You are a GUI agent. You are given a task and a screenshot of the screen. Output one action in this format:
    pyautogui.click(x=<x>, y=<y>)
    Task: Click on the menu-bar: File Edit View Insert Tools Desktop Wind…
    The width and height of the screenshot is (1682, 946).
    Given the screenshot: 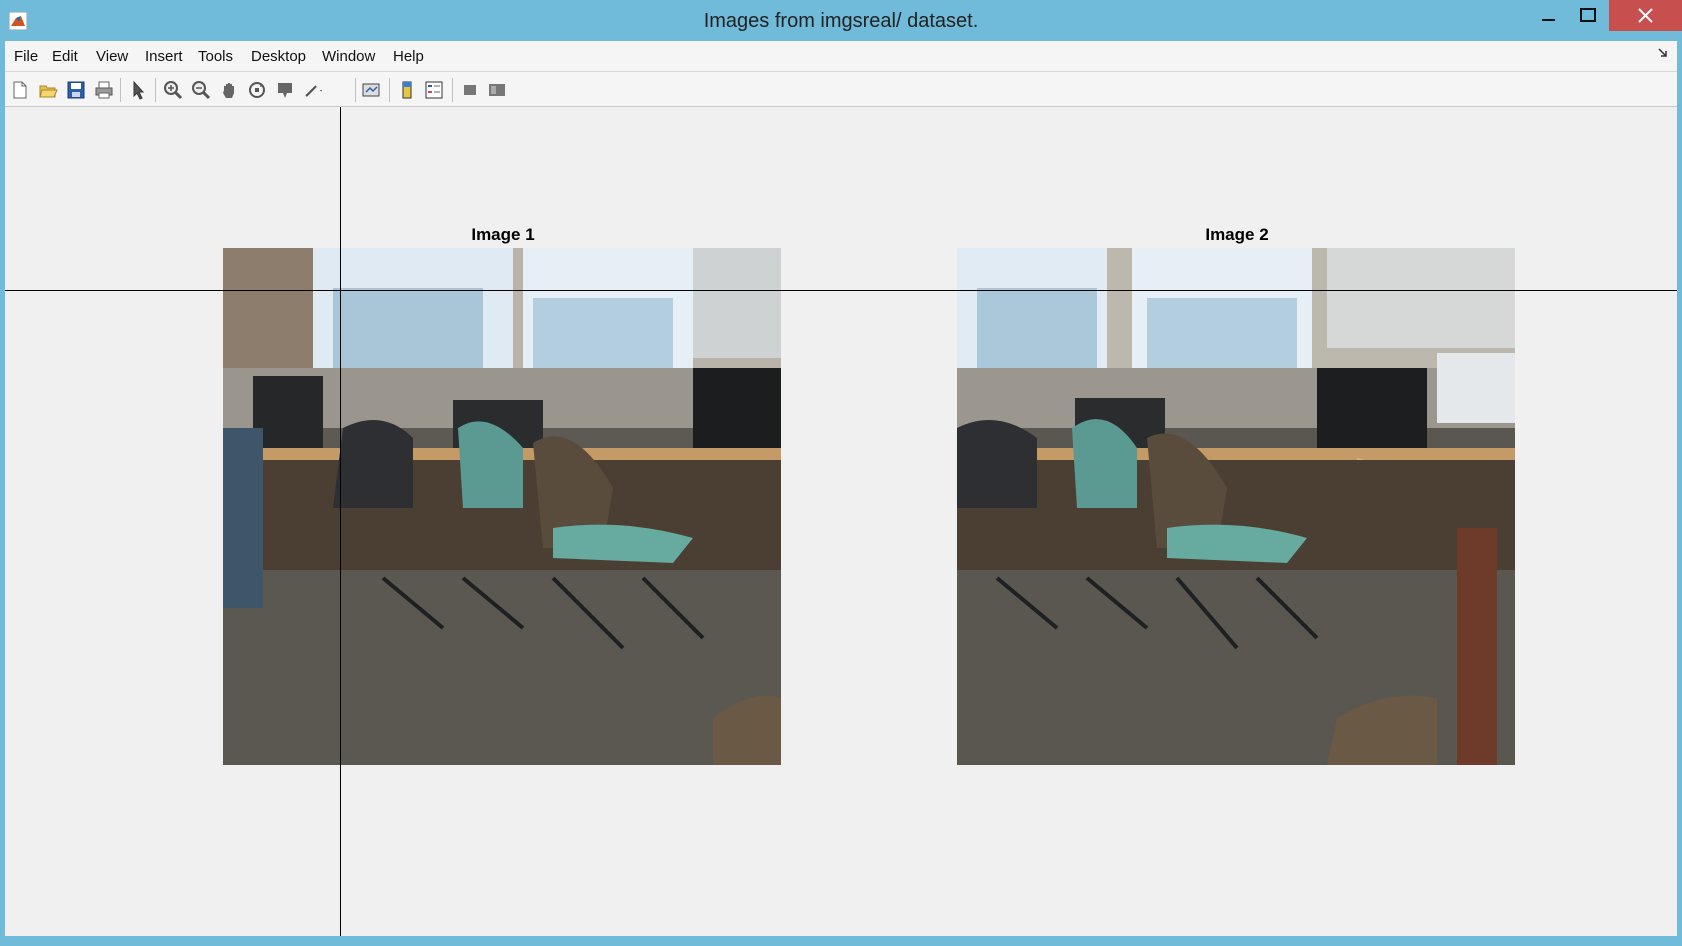 What is the action you would take?
    pyautogui.click(x=841, y=56)
    